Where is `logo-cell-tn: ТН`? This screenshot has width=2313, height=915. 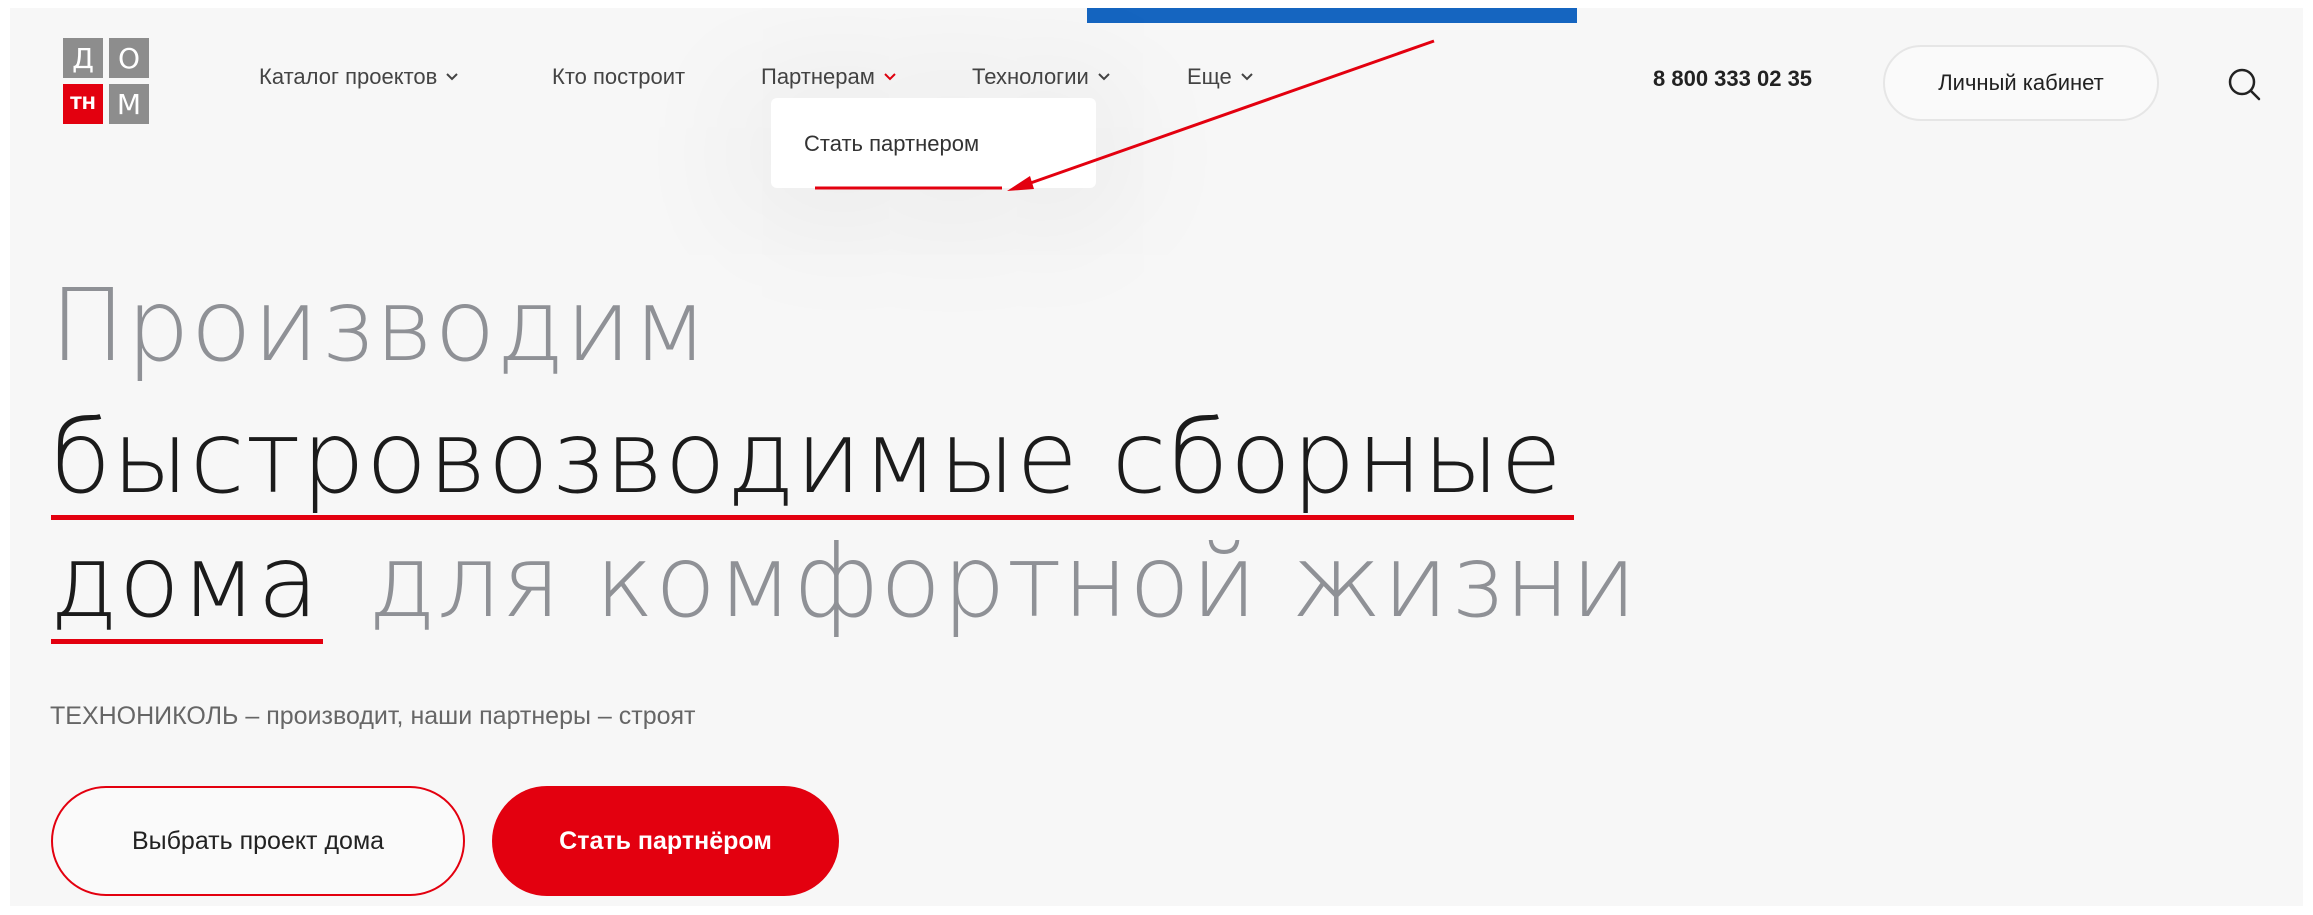
logo-cell-tn: ТН is located at coordinates (83, 104).